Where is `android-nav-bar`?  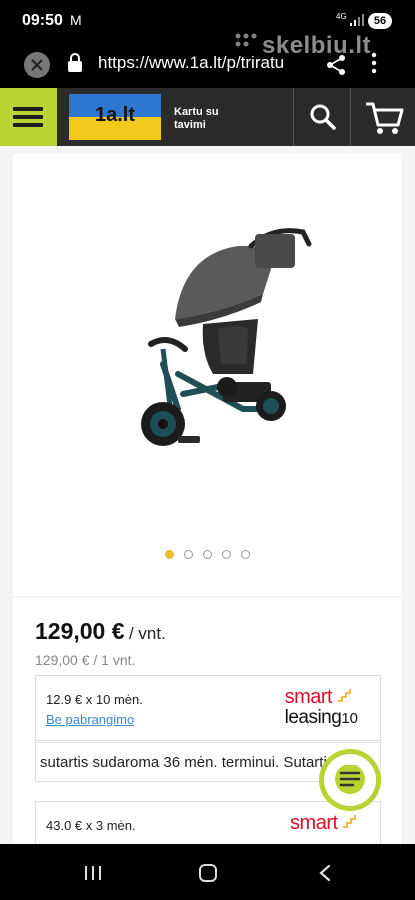 android-nav-bar is located at coordinates (207, 872).